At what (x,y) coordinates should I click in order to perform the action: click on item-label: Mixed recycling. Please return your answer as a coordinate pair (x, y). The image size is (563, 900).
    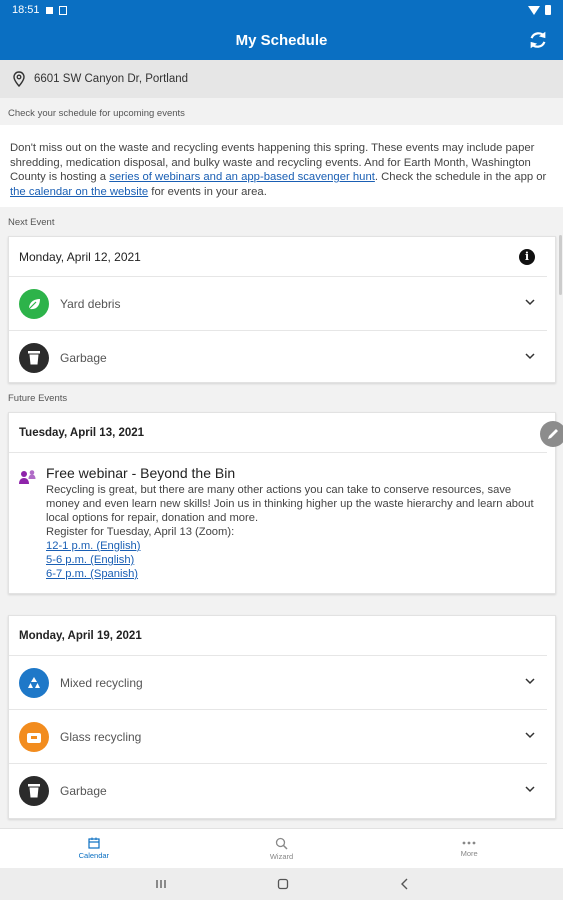
    Looking at the image, I should click on (101, 682).